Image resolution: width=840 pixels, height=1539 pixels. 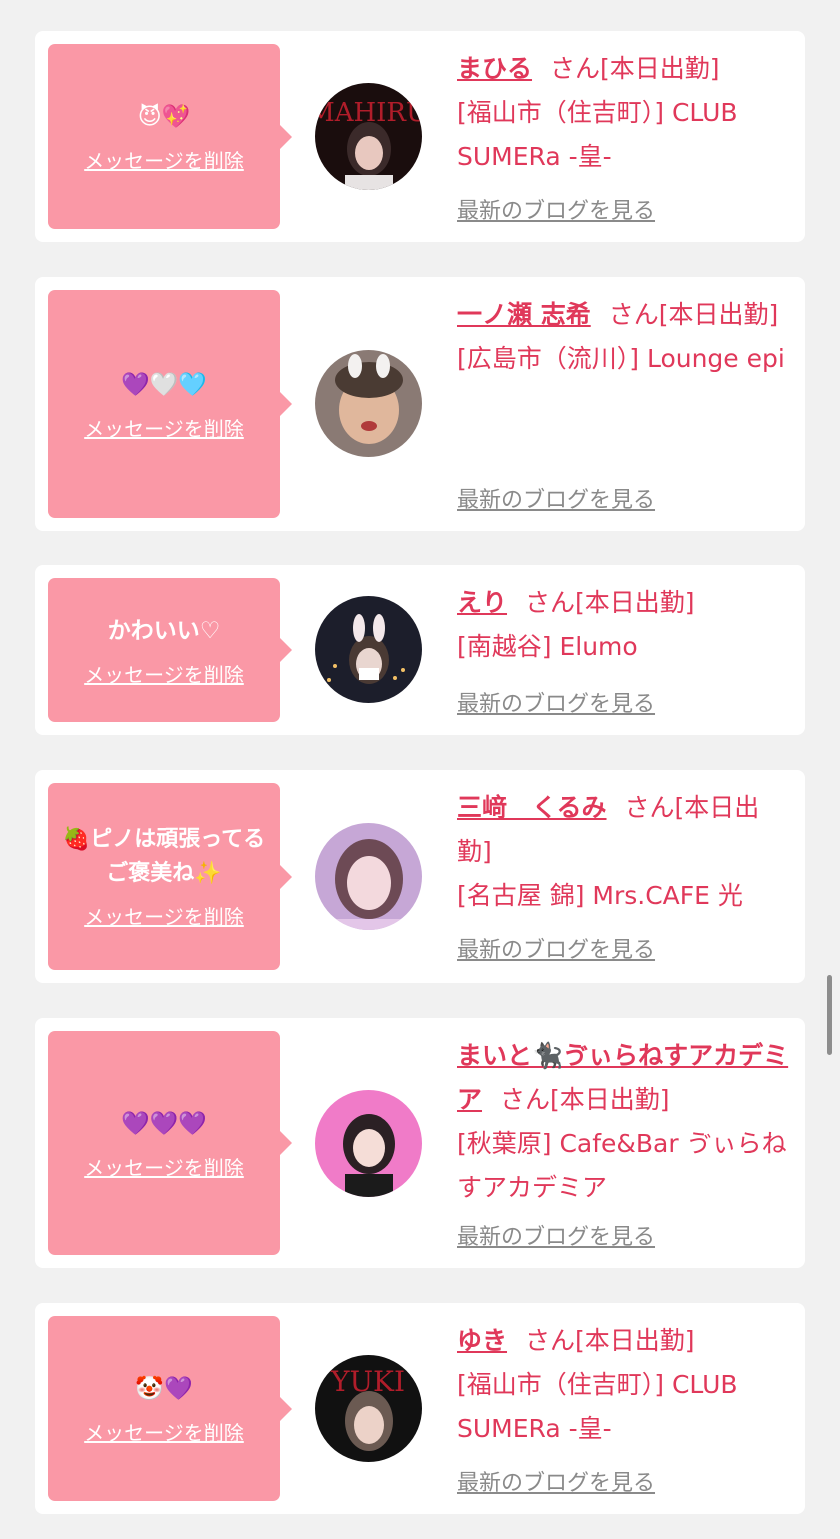 What do you see at coordinates (494, 68) in the screenshot?
I see `cast-name-link: まひる` at bounding box center [494, 68].